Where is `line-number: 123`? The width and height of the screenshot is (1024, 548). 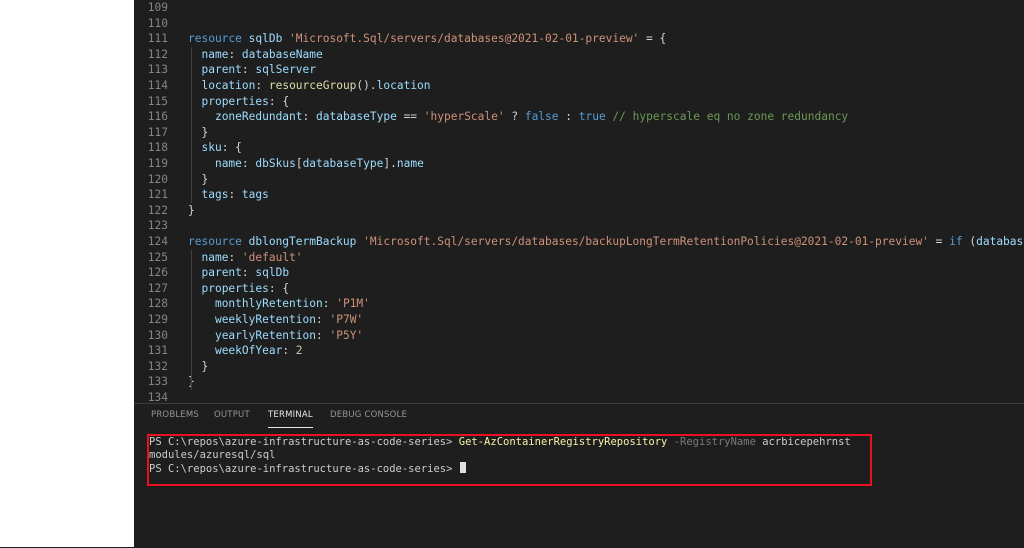 line-number: 123 is located at coordinates (157, 226).